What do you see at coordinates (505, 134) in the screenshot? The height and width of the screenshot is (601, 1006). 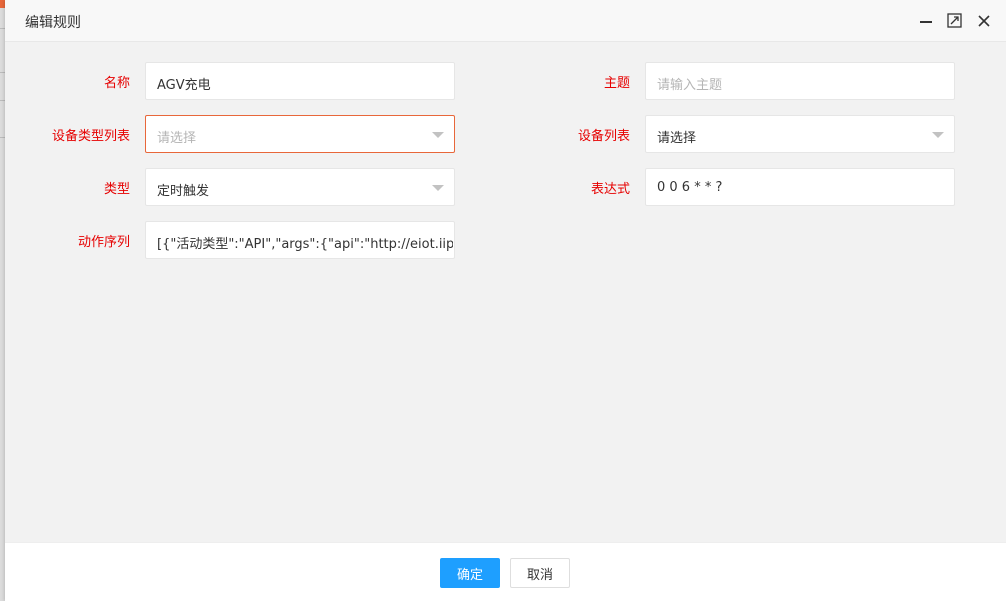 I see `form-row: 设备类型列表 请选择 设备列表 请选择` at bounding box center [505, 134].